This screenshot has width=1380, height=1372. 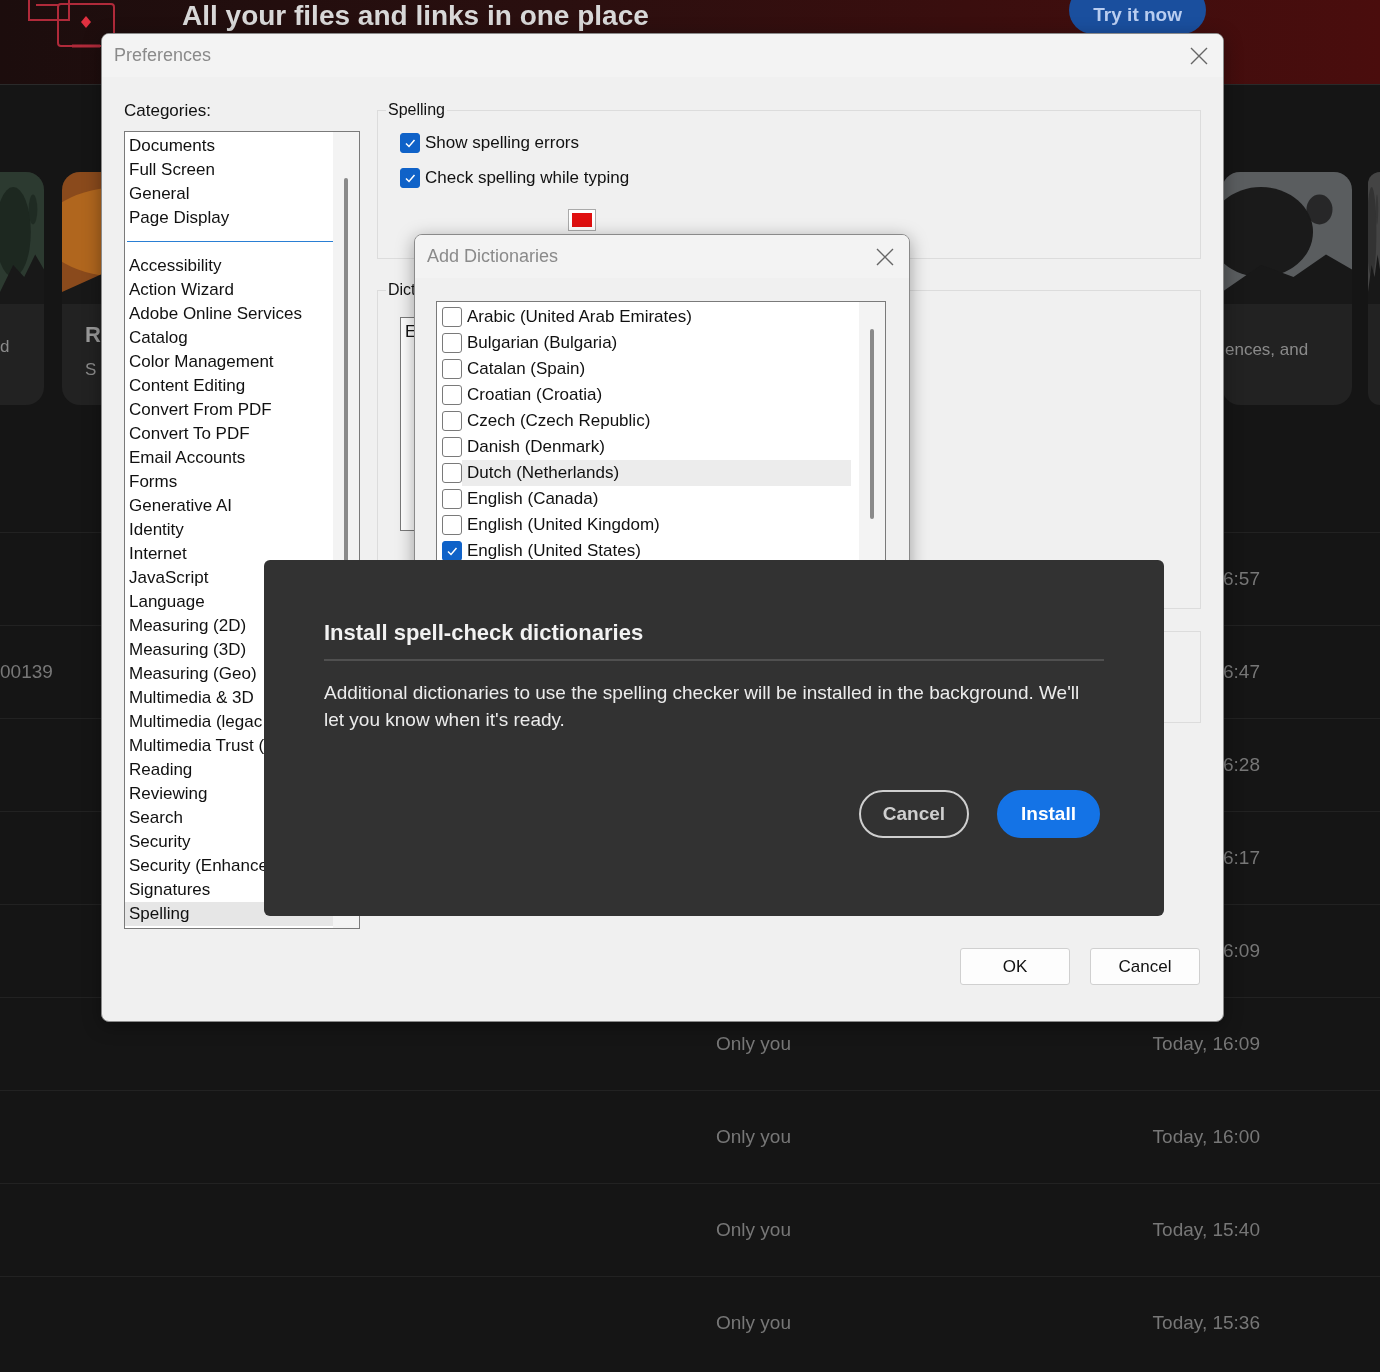 I want to click on modified-time: Today, 16:09, so click(x=1206, y=1043).